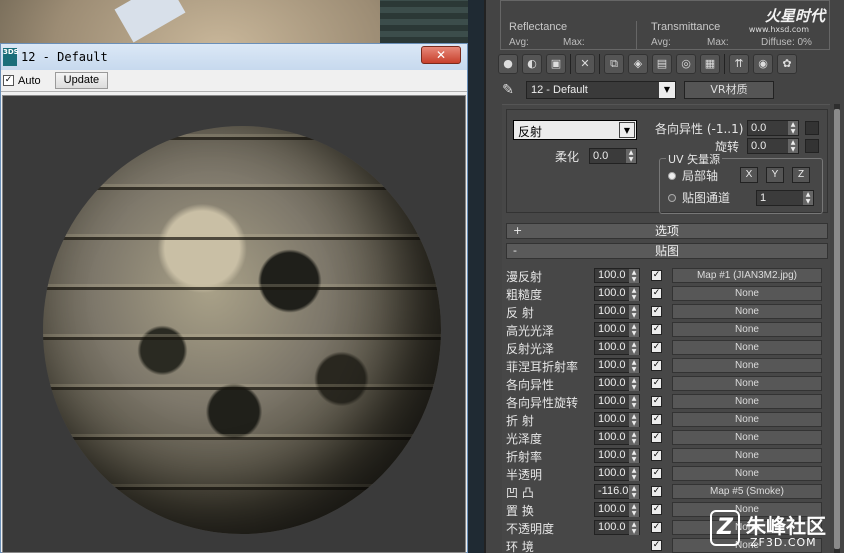 This screenshot has width=844, height=553. What do you see at coordinates (763, 64) in the screenshot?
I see `go-forward-icon: ◉` at bounding box center [763, 64].